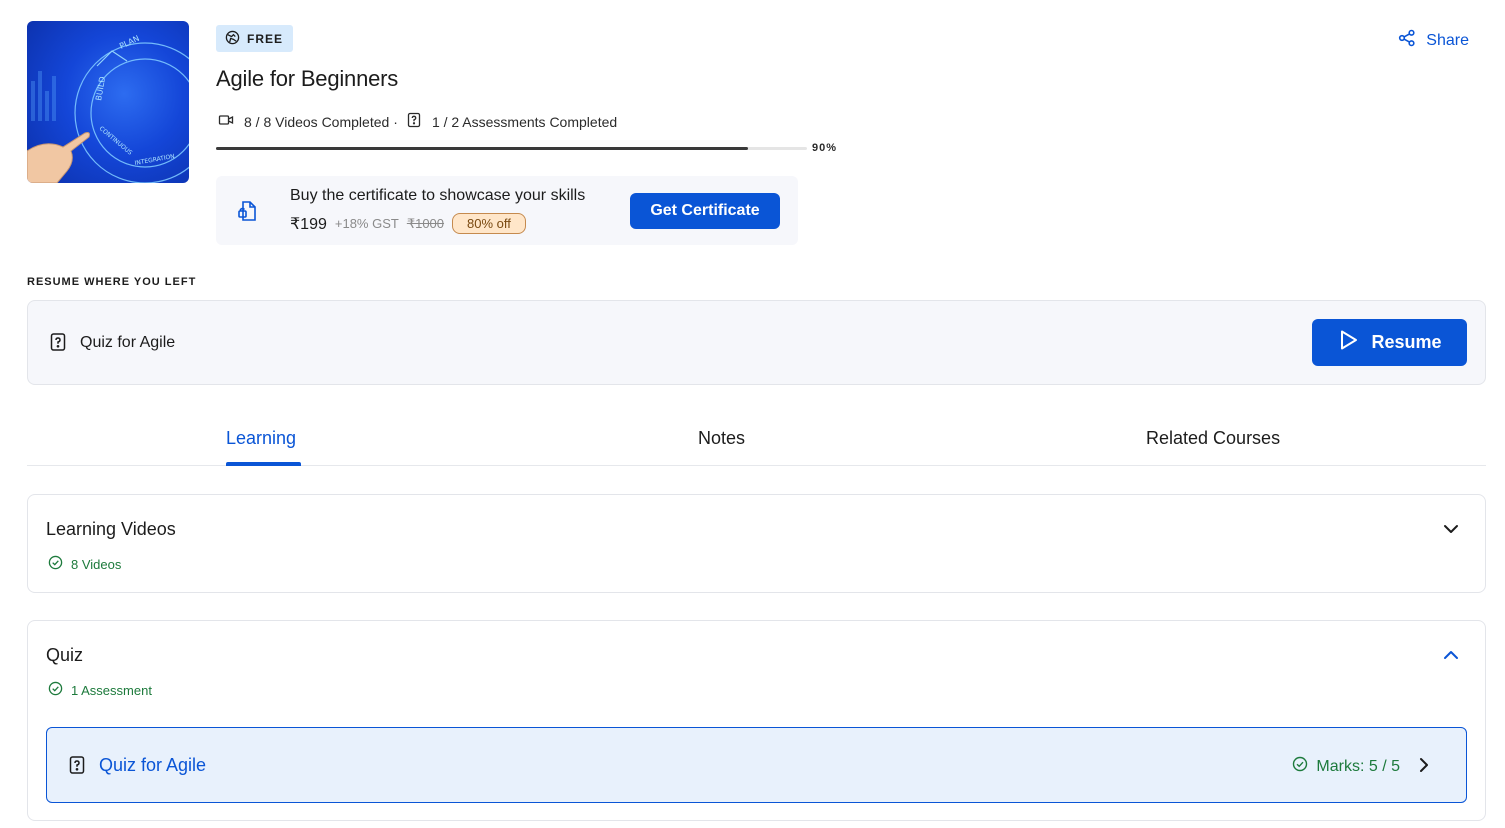 This screenshot has width=1505, height=828. Describe the element at coordinates (756, 543) in the screenshot. I see `learning-videos-section: Learning Videos 8 Videos` at that location.